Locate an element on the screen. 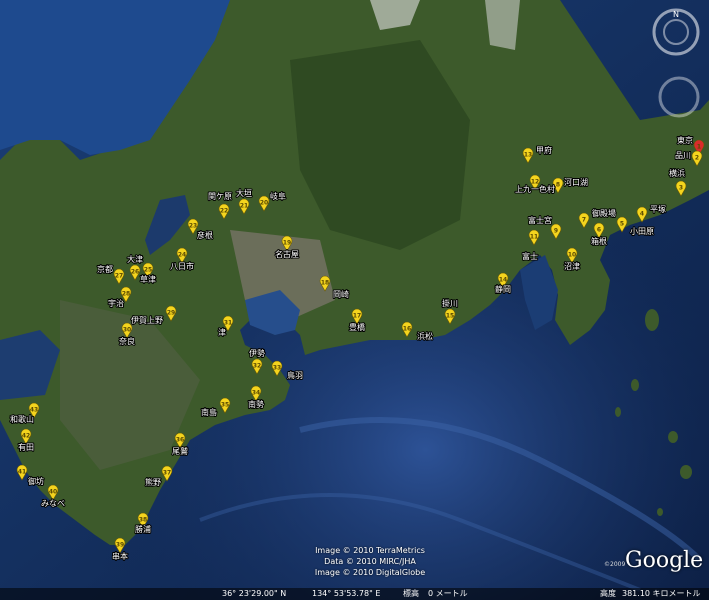  pin-label: 品川 is located at coordinates (683, 155).